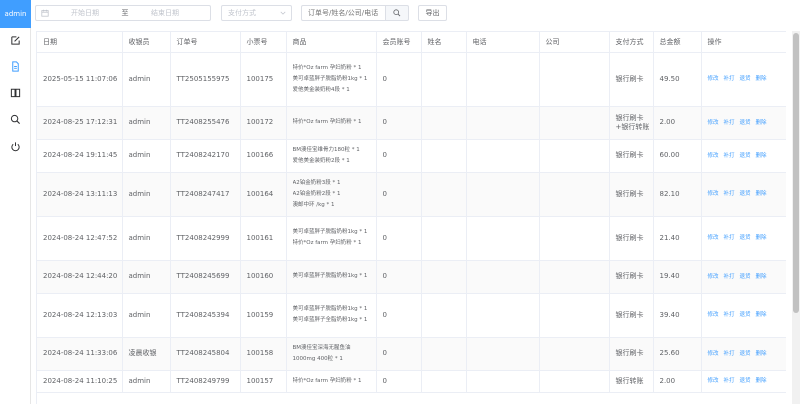 The height and width of the screenshot is (404, 800). Describe the element at coordinates (399, 42) in the screenshot. I see `column-header: 会员账号` at that location.